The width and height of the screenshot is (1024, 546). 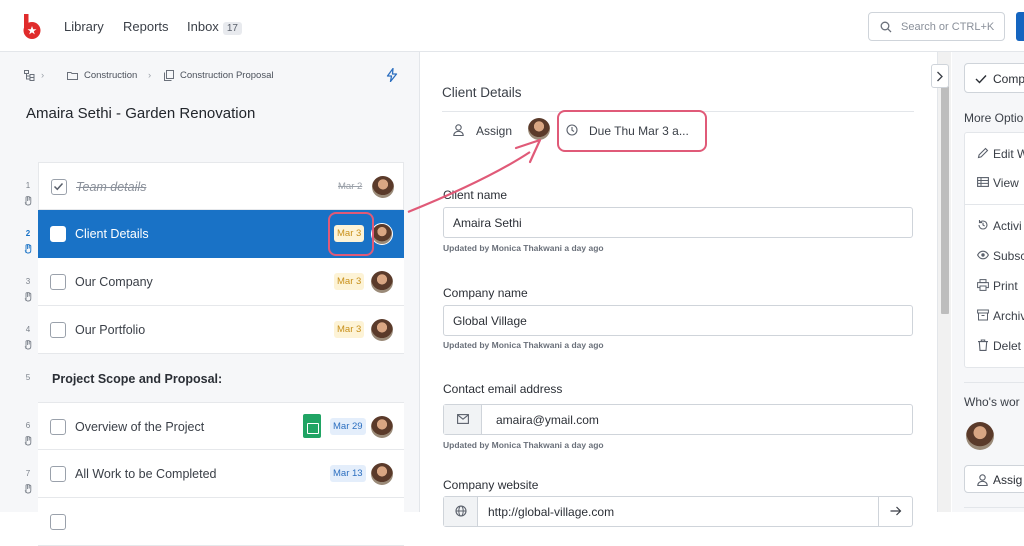 What do you see at coordinates (896, 511) in the screenshot?
I see `arrow-right-icon` at bounding box center [896, 511].